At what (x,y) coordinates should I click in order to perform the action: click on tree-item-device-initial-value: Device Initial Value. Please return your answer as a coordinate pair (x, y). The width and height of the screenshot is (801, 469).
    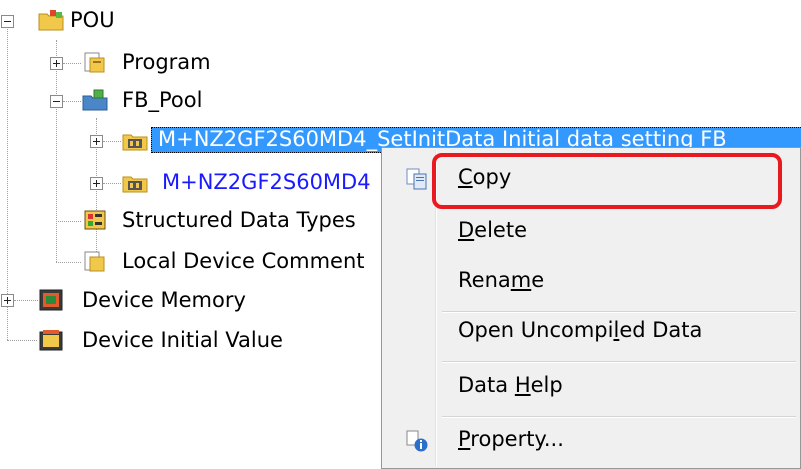
    Looking at the image, I should click on (182, 340).